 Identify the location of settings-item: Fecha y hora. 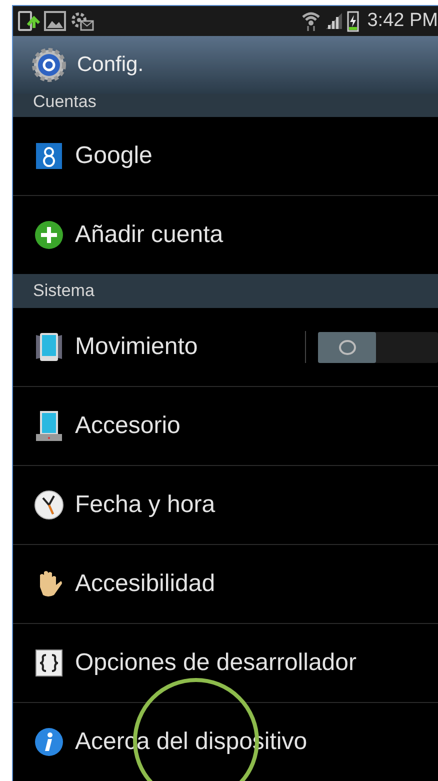
(225, 505).